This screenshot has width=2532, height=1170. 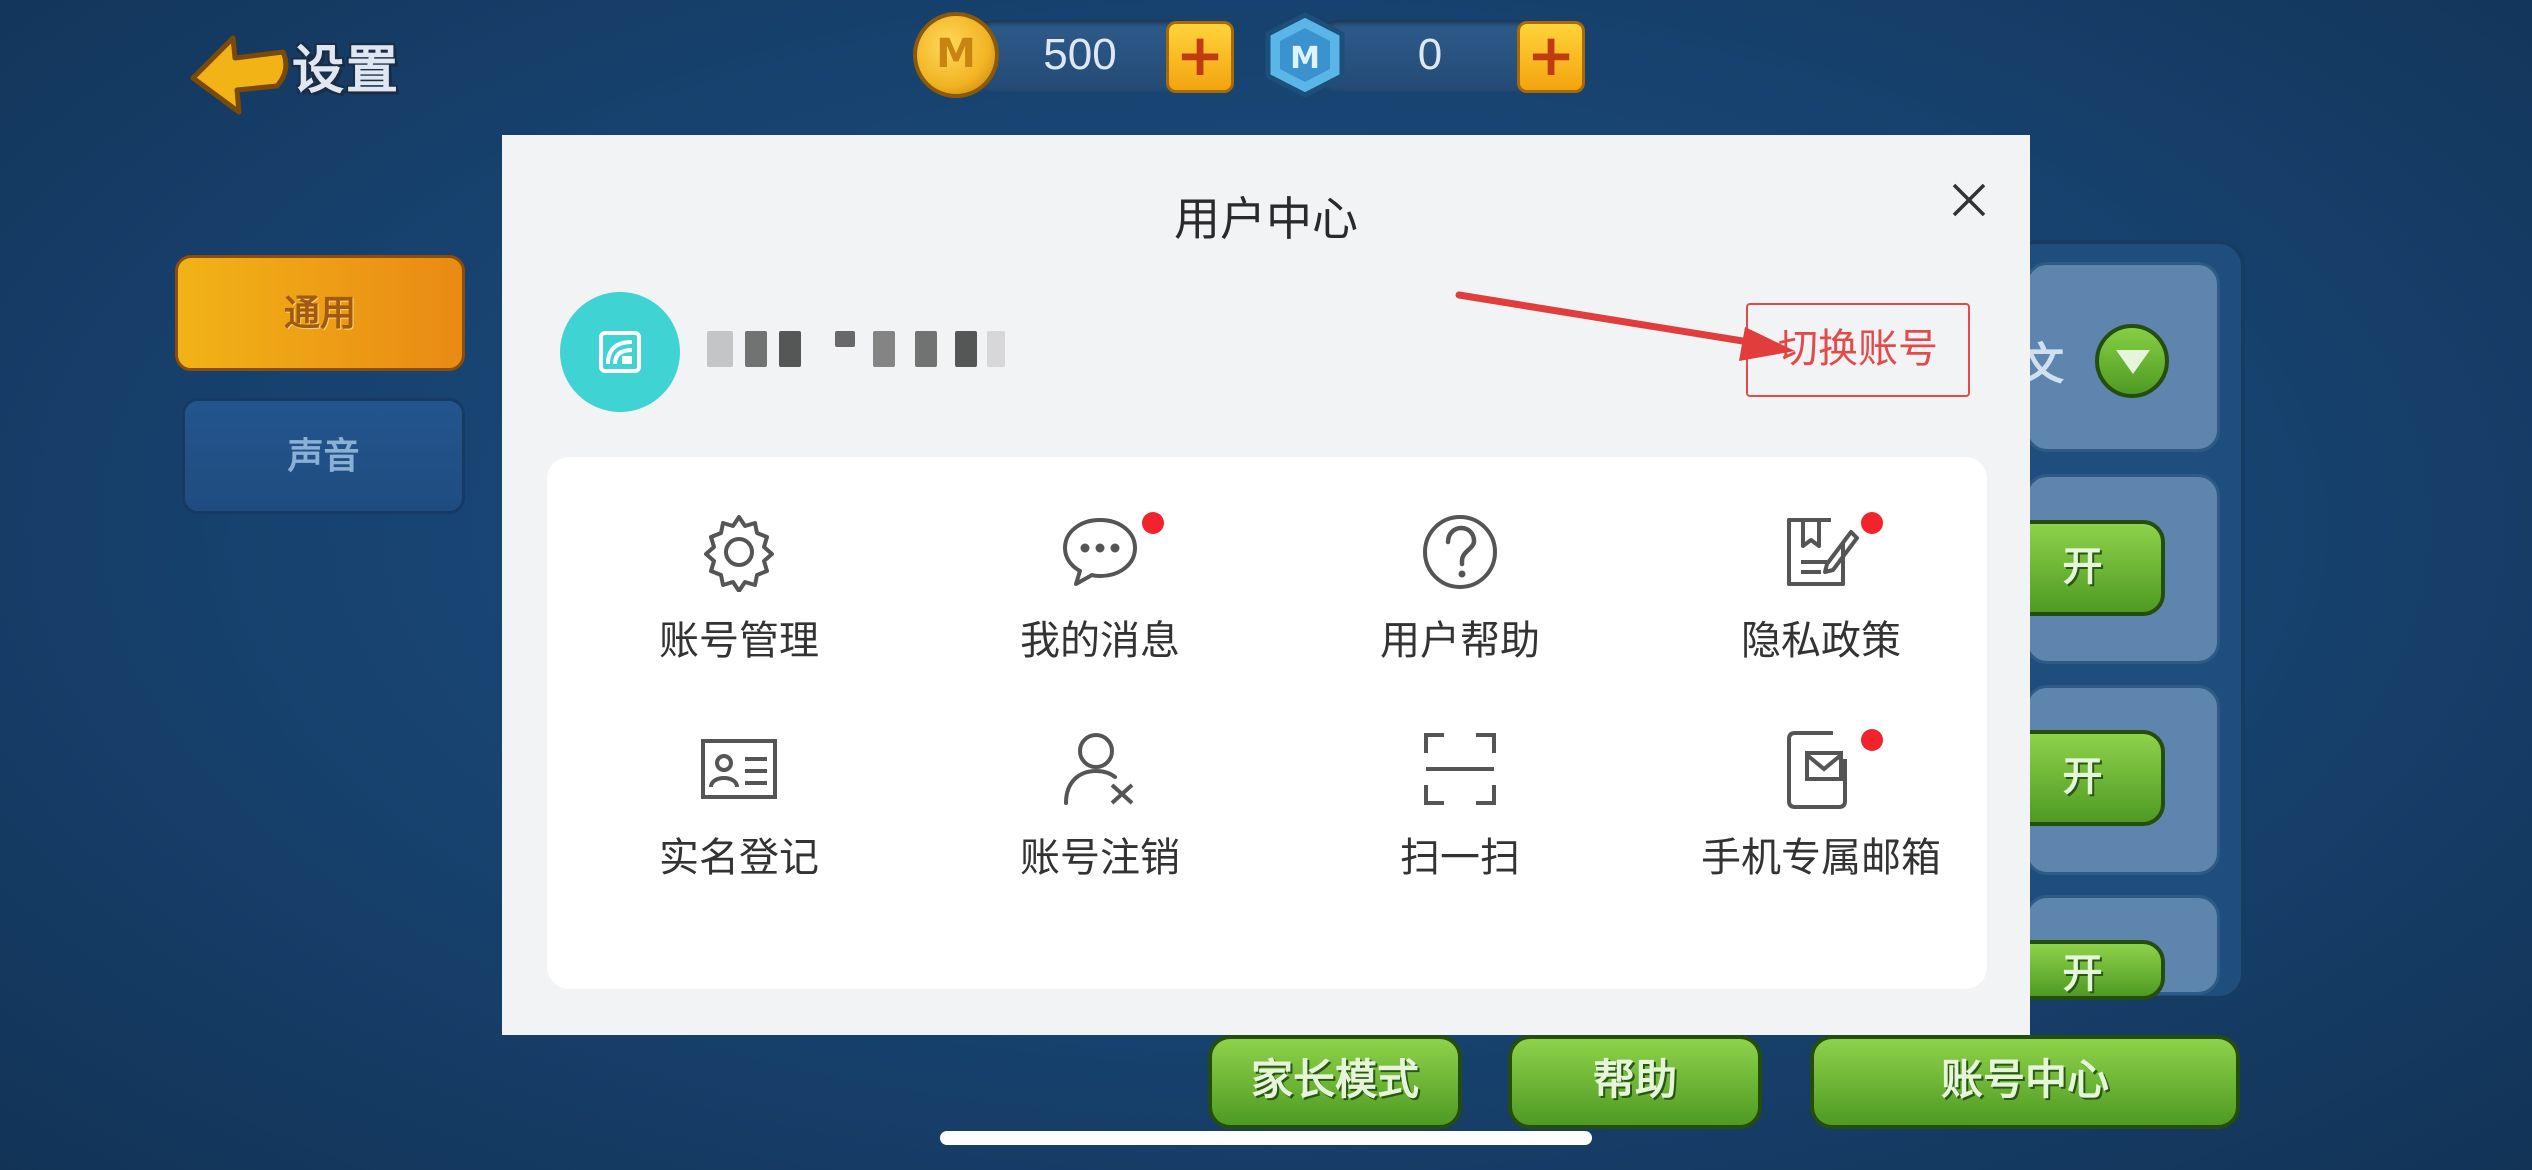 I want to click on item-label: 扫一扫, so click(x=1460, y=858).